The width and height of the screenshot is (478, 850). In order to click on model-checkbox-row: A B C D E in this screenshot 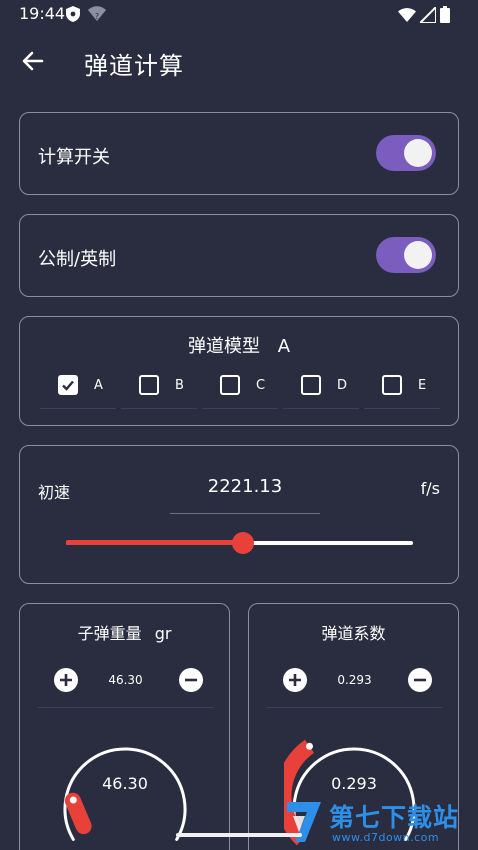, I will do `click(240, 388)`.